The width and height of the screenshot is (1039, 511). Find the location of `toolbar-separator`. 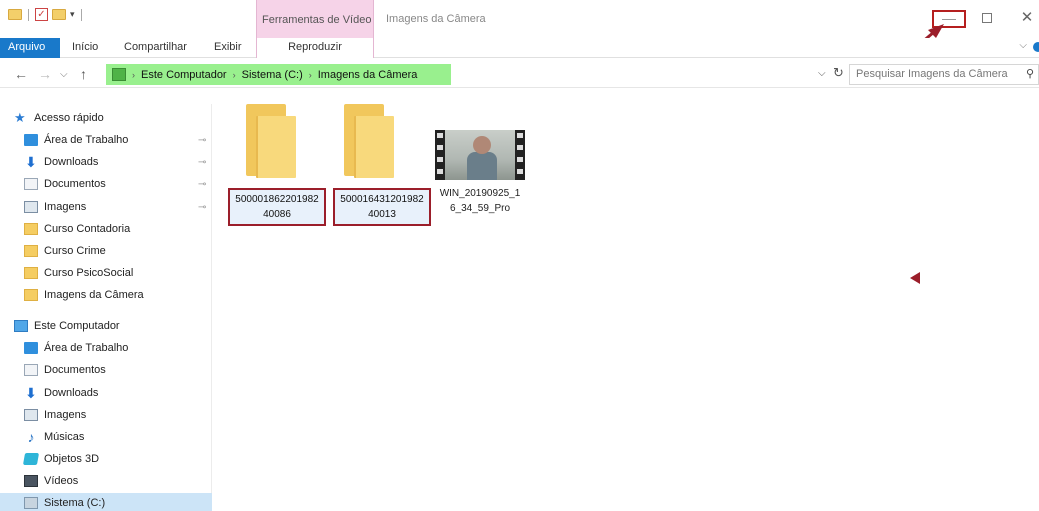

toolbar-separator is located at coordinates (81, 14).